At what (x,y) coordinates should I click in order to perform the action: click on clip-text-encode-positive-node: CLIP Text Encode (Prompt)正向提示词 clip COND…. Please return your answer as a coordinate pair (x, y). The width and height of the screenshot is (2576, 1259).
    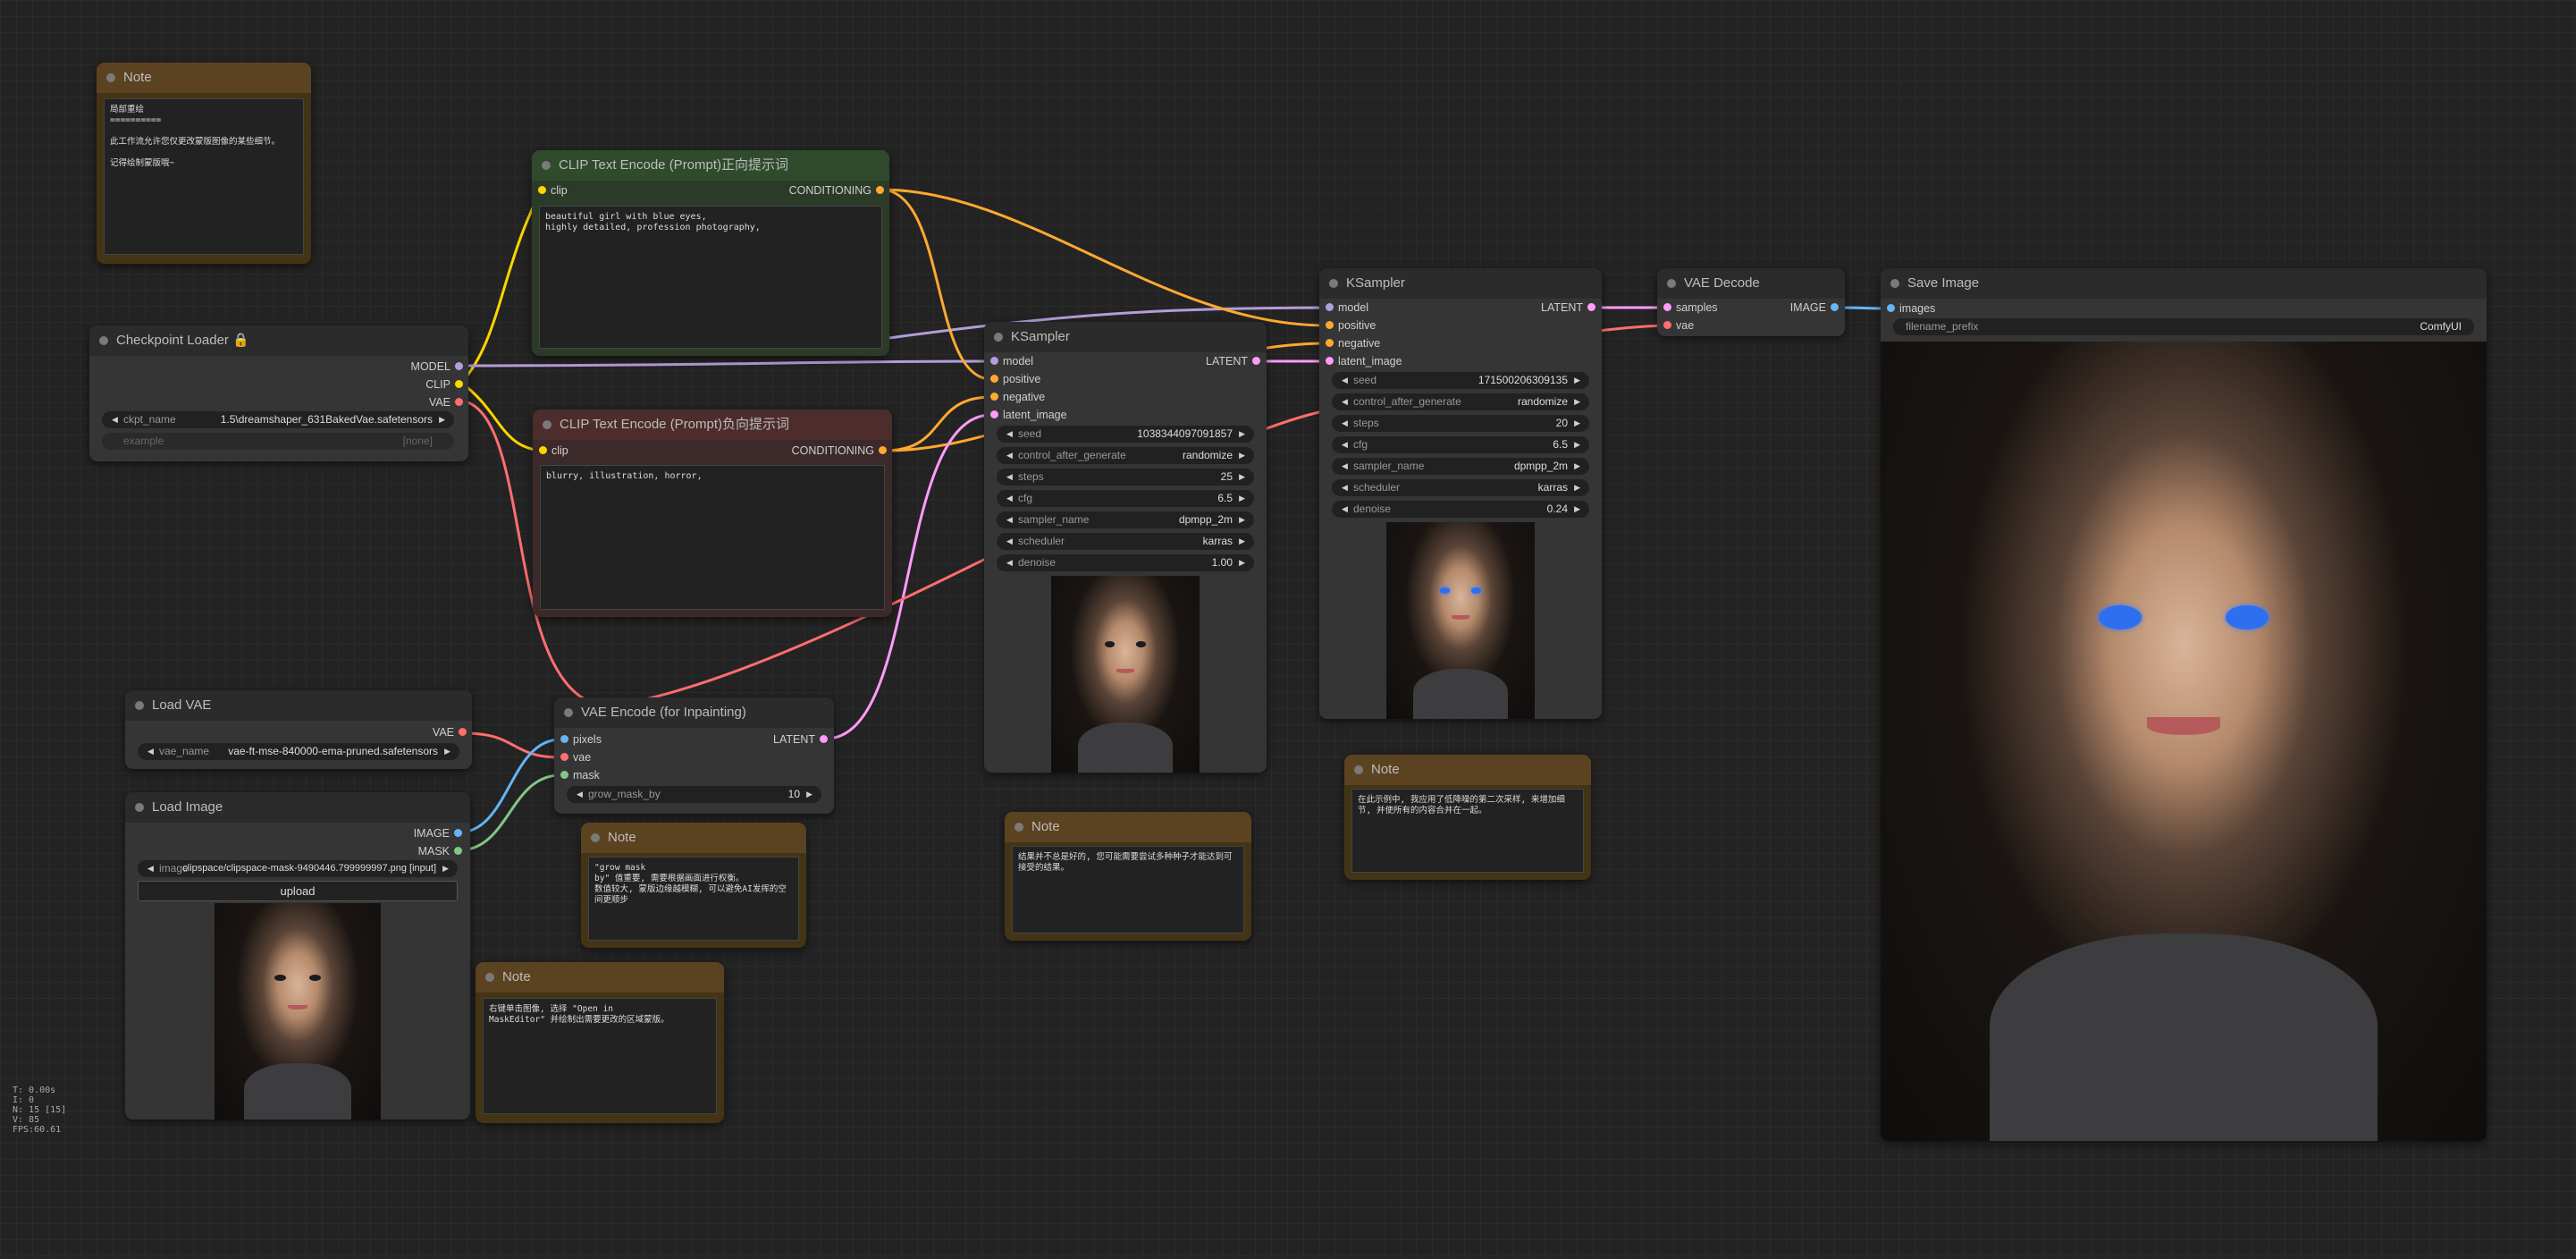
    Looking at the image, I should click on (711, 253).